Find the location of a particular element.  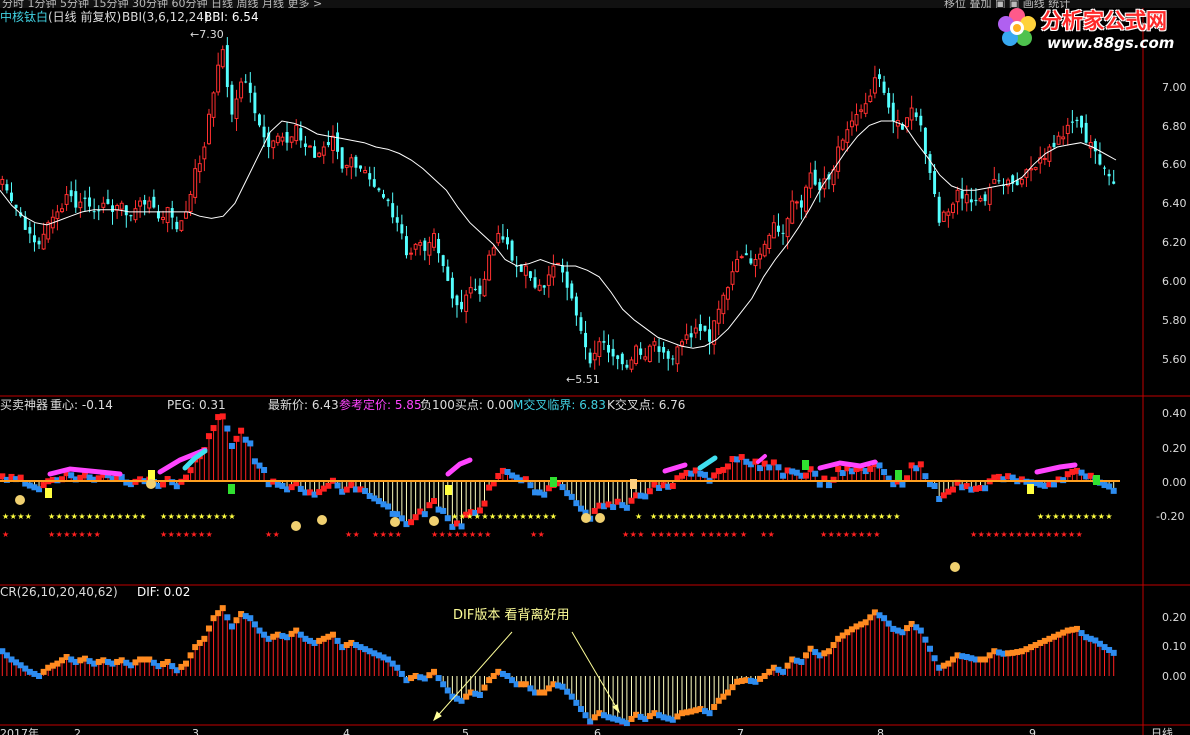

k-cross: K交叉点: 6.76 is located at coordinates (646, 404).